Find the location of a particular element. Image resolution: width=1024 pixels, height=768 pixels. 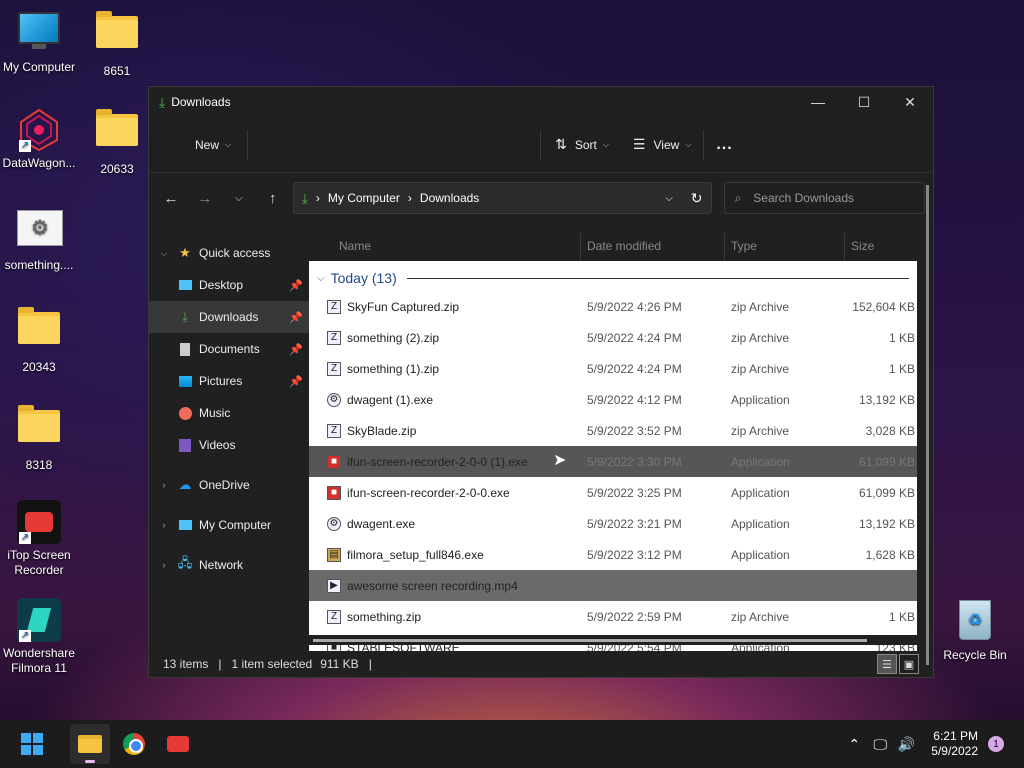

start-button is located at coordinates (32, 744).